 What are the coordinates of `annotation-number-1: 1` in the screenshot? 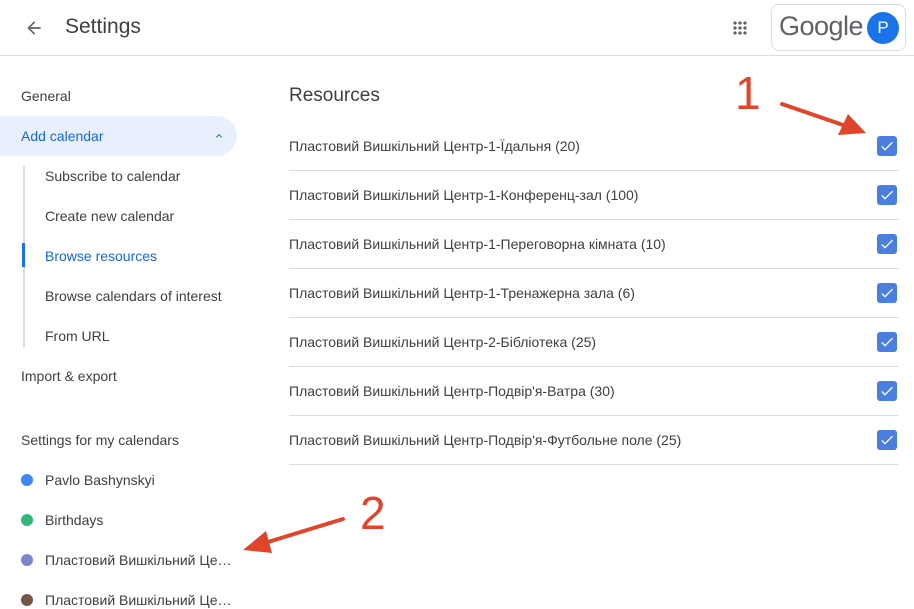 It's located at (748, 93).